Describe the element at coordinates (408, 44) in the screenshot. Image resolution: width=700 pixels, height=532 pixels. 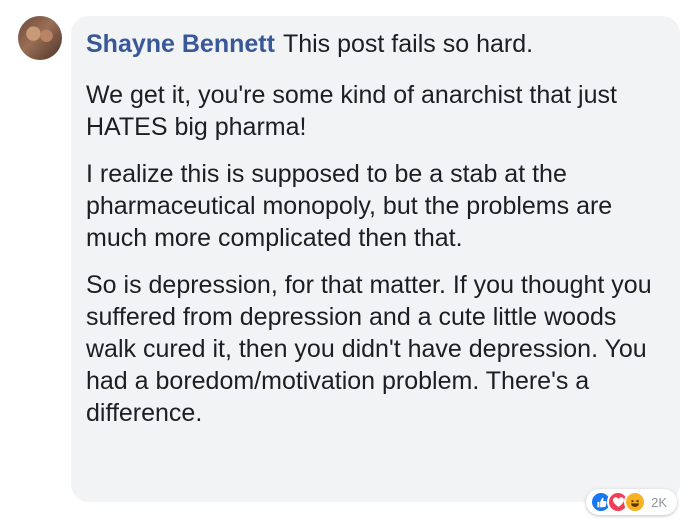
I see `comment-text-first: This post fails so hard.` at that location.